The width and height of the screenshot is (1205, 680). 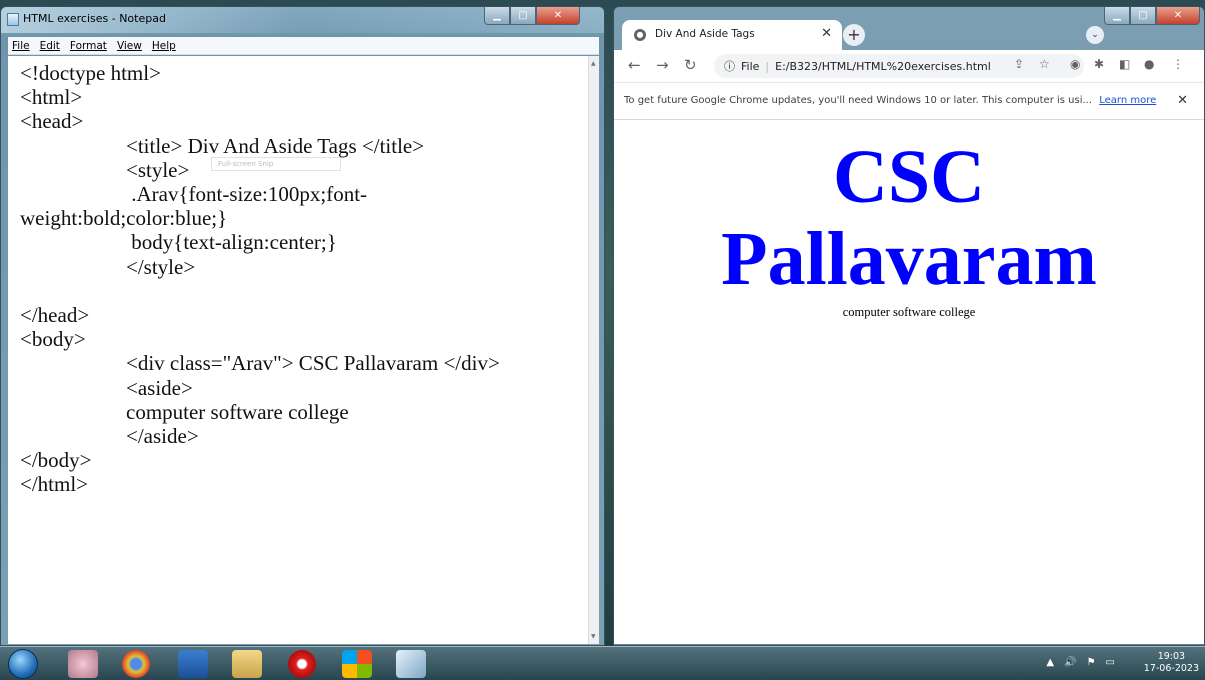 What do you see at coordinates (136, 664) in the screenshot?
I see `chrome-icon` at bounding box center [136, 664].